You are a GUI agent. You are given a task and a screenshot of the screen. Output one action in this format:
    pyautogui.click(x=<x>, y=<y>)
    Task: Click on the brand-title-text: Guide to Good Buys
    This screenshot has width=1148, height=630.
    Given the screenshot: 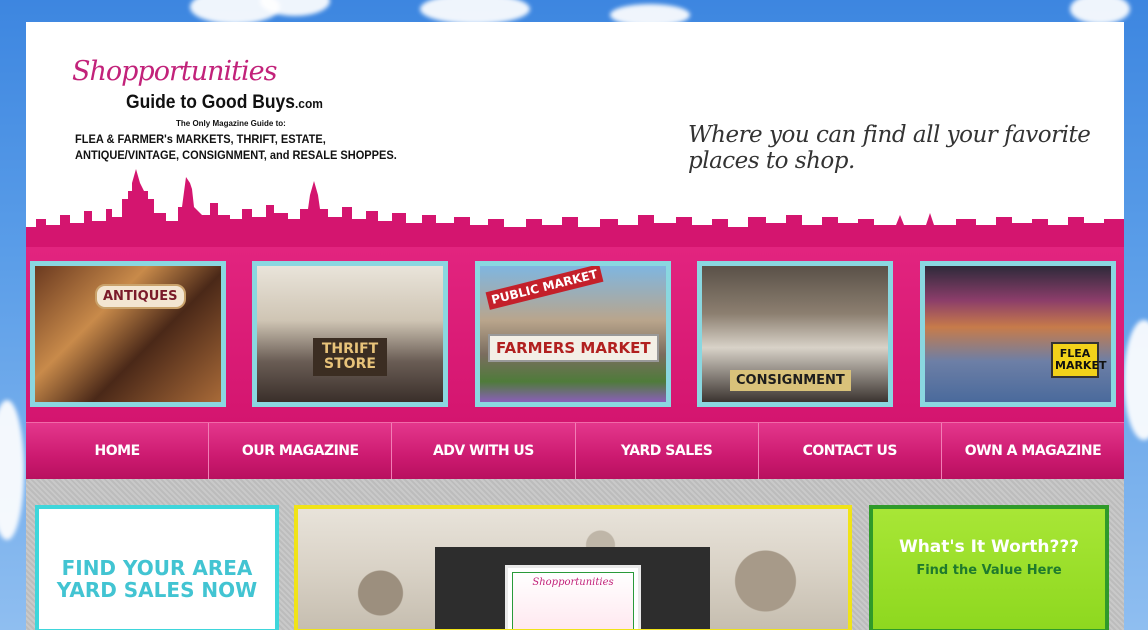 What is the action you would take?
    pyautogui.click(x=210, y=102)
    